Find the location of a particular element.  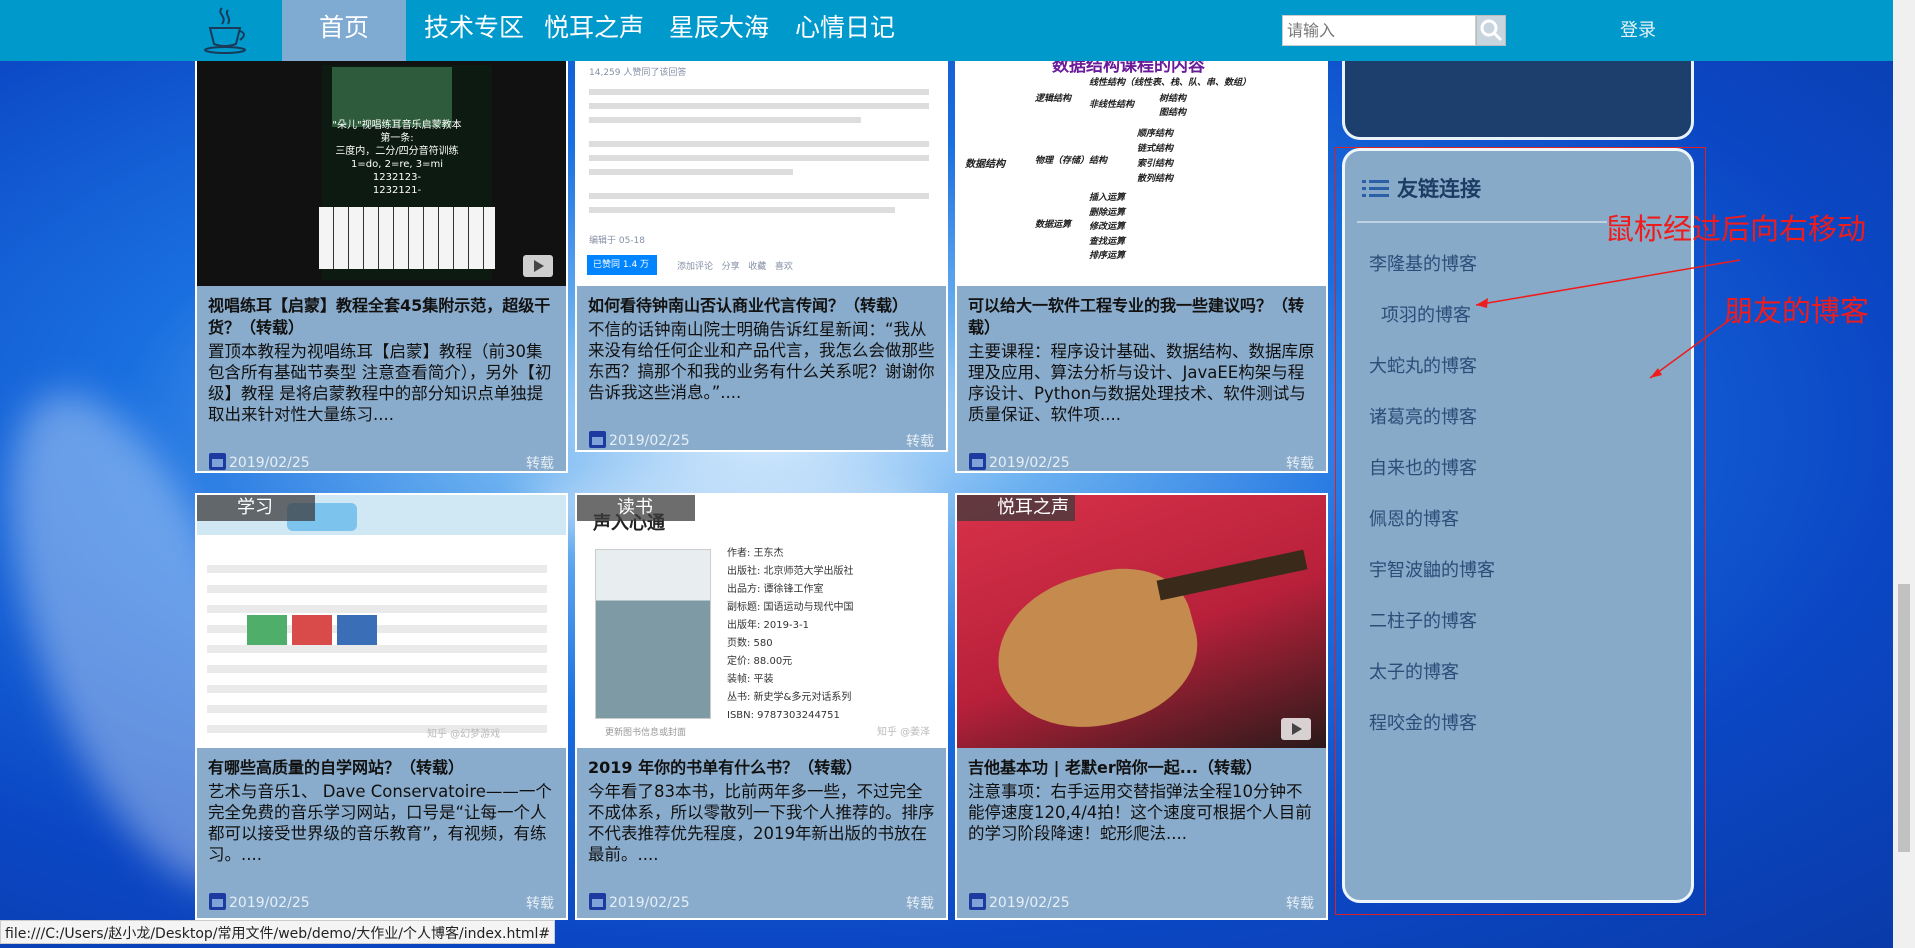

nav-stars: 星辰大海 is located at coordinates (719, 30).